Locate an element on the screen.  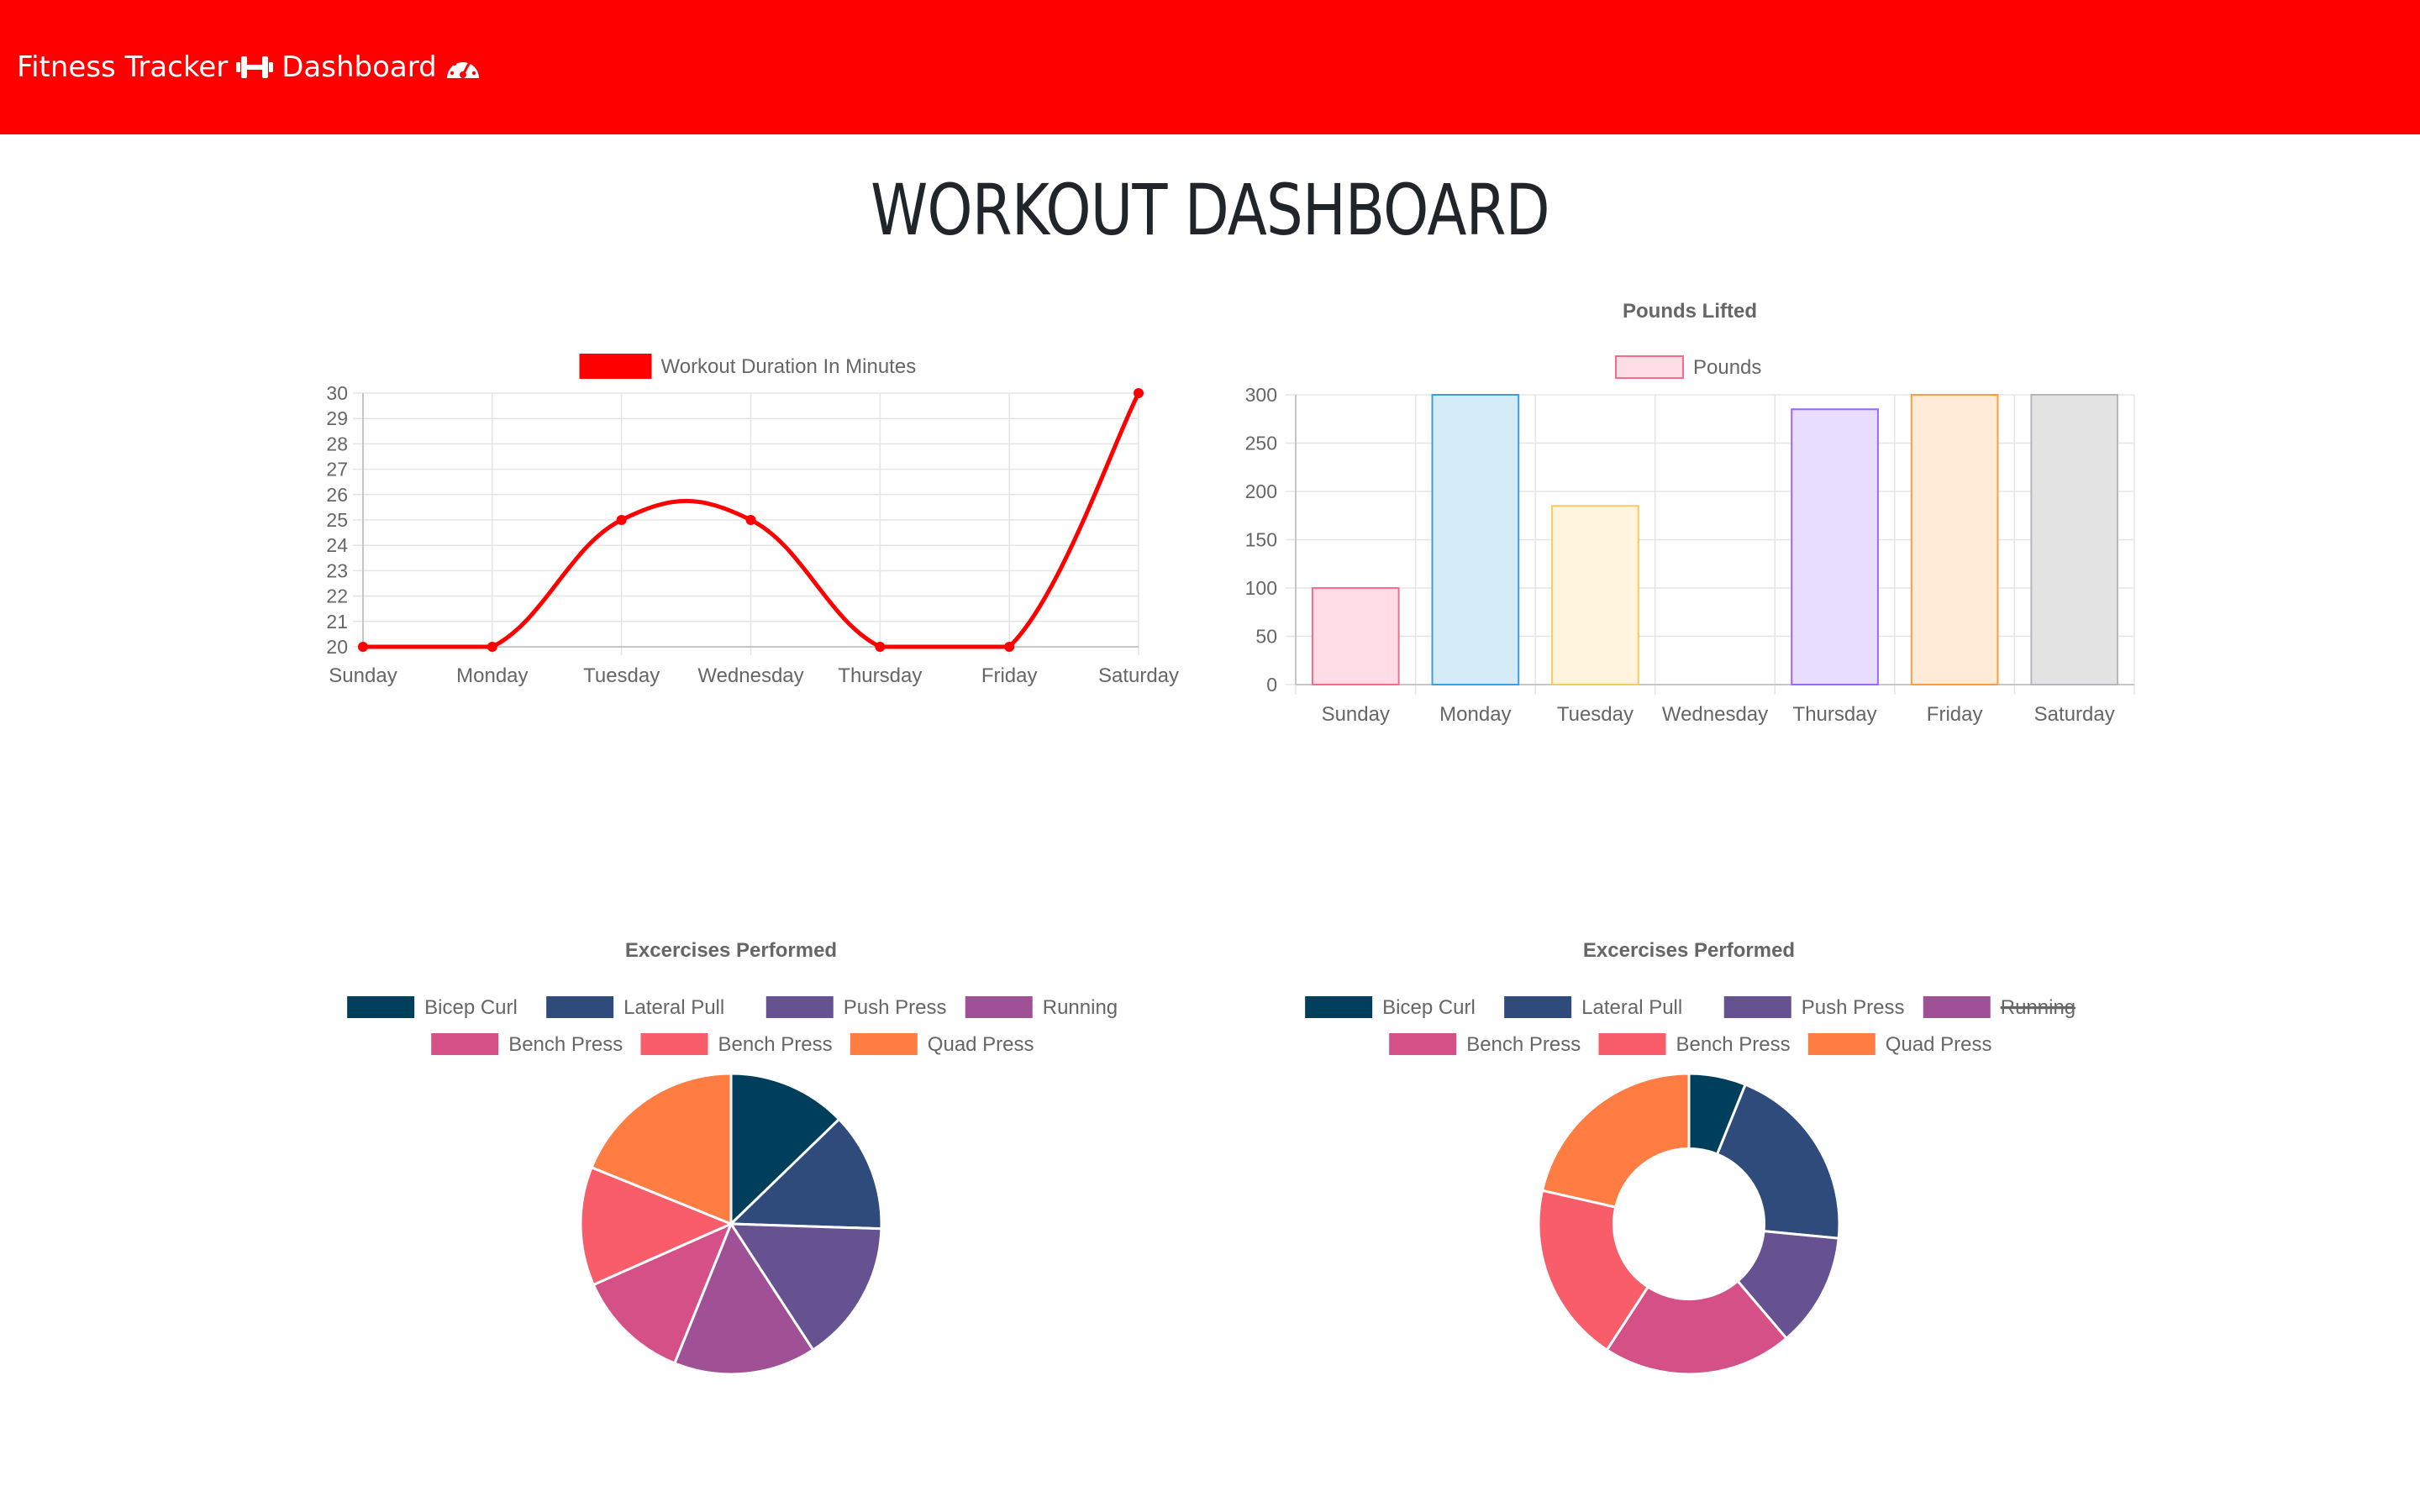
y-tick-label: 23 is located at coordinates (337, 570).